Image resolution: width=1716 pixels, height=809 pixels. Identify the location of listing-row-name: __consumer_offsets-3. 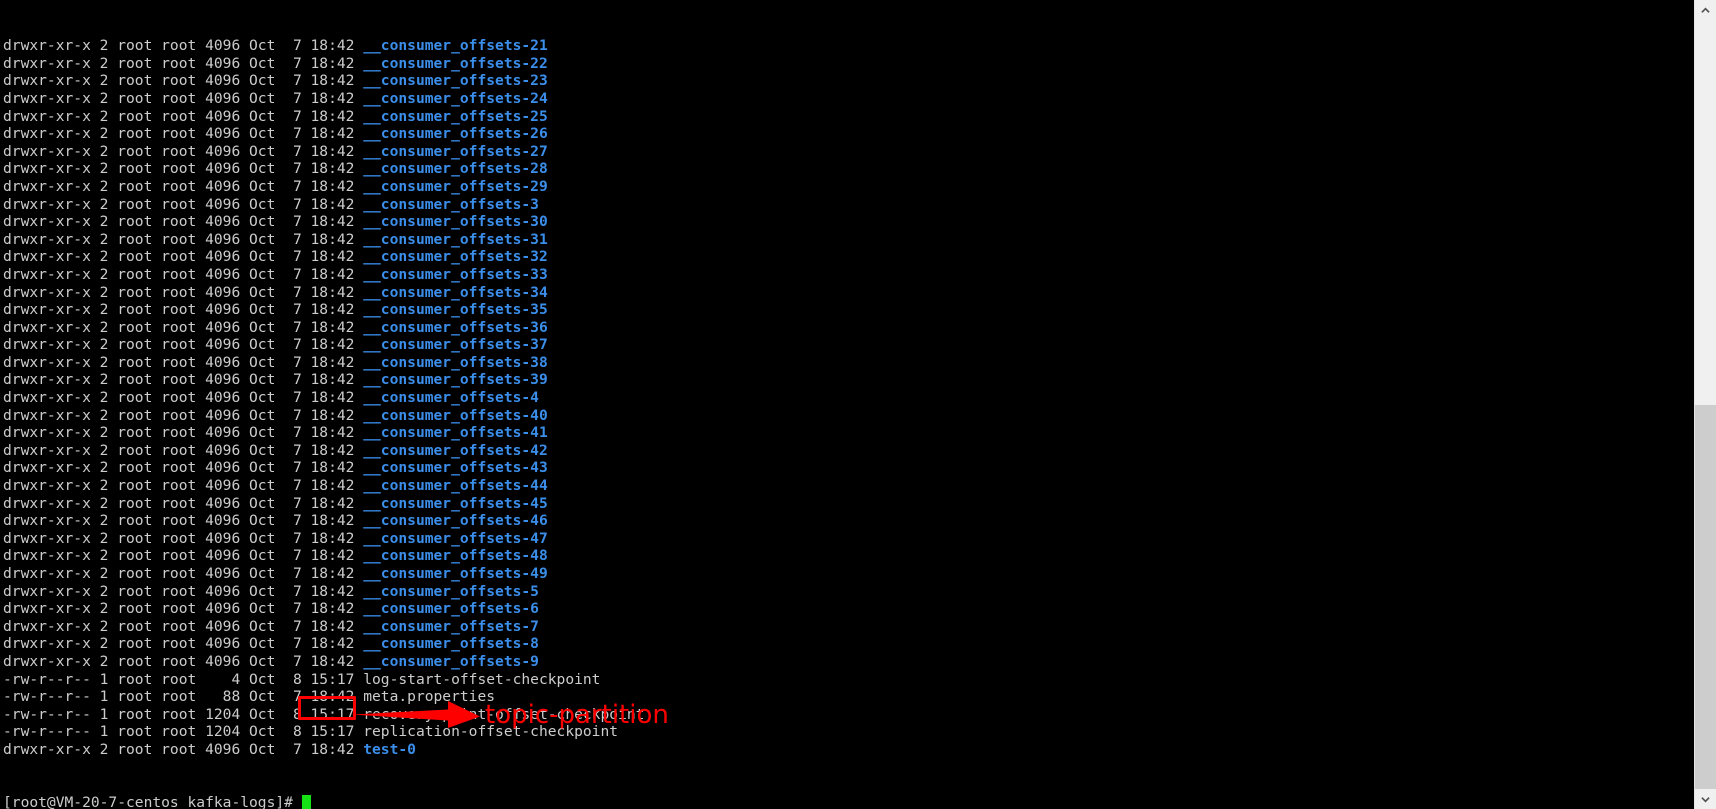
(451, 204).